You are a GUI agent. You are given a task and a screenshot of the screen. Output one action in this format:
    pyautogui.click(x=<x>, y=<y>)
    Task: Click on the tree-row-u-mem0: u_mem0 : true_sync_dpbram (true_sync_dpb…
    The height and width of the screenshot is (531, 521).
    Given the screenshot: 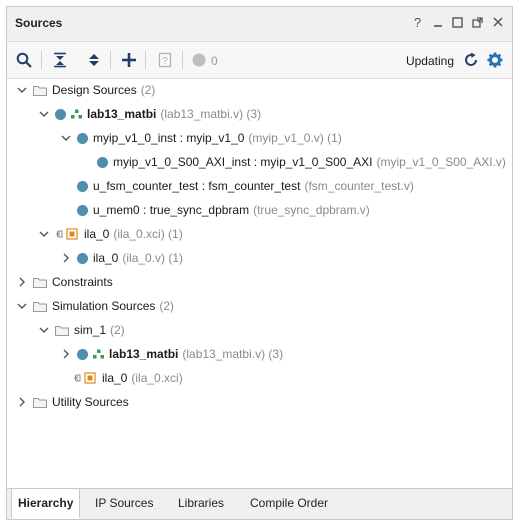 What is the action you would take?
    pyautogui.click(x=223, y=210)
    